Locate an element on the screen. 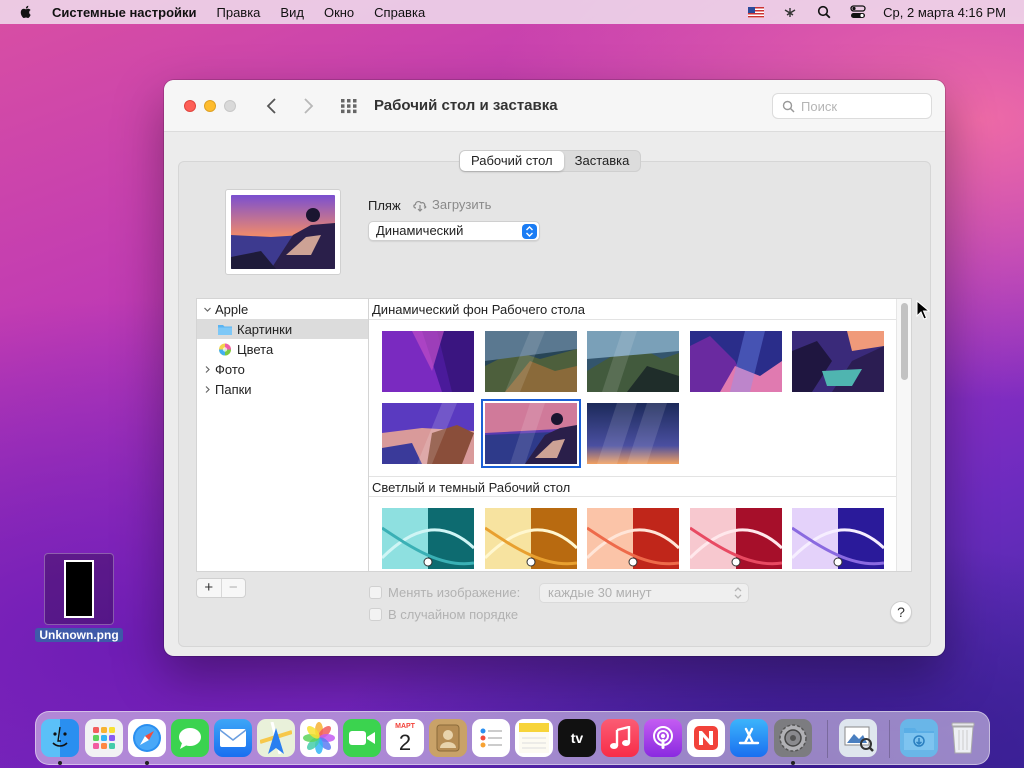  apple-tv-icon: tv is located at coordinates (577, 738).